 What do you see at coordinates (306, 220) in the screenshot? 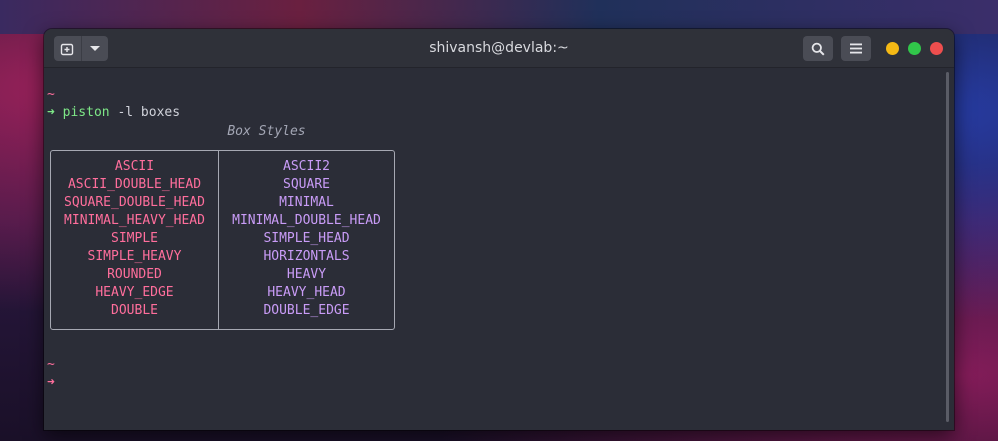
I see `table-cell: MINIMAL_DOUBLE_HEAD` at bounding box center [306, 220].